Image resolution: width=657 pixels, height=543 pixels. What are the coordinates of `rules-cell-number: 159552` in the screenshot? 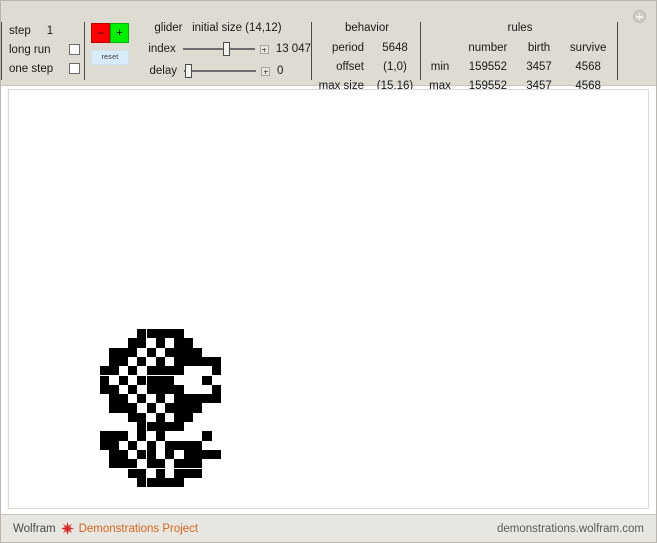 It's located at (488, 66).